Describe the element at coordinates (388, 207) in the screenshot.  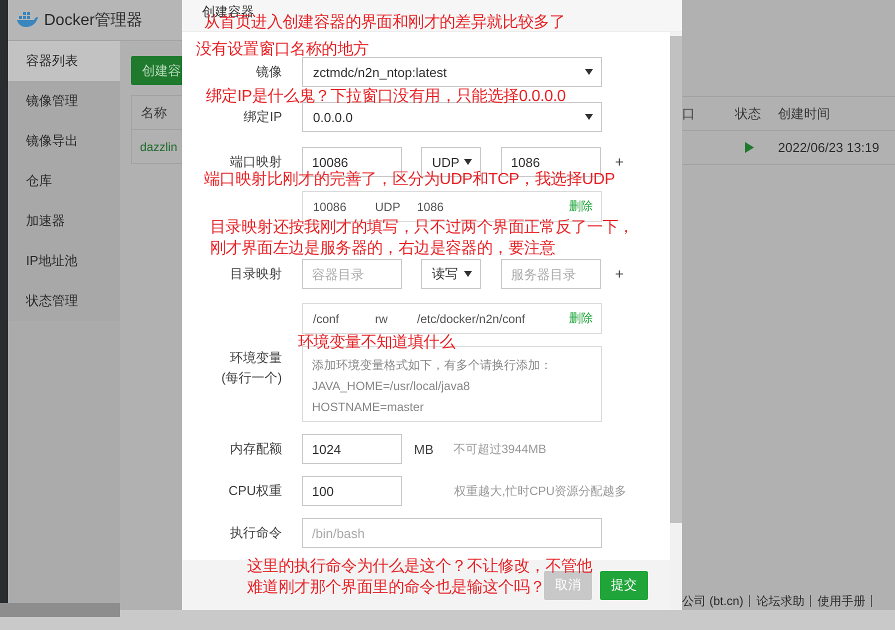
I see `entry-text: UDP` at that location.